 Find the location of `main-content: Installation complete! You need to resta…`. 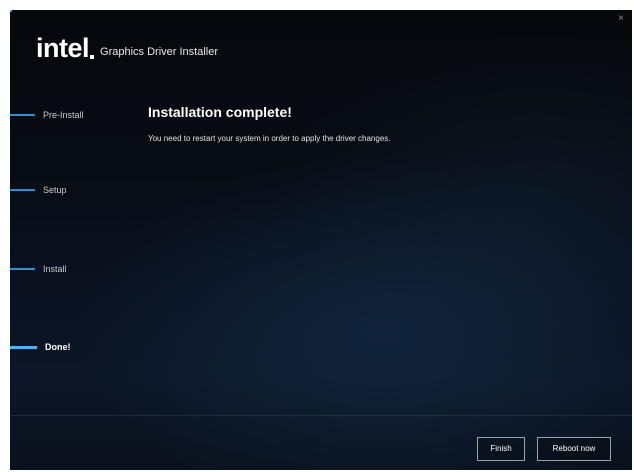

main-content: Installation complete! You need to resta… is located at coordinates (298, 123).